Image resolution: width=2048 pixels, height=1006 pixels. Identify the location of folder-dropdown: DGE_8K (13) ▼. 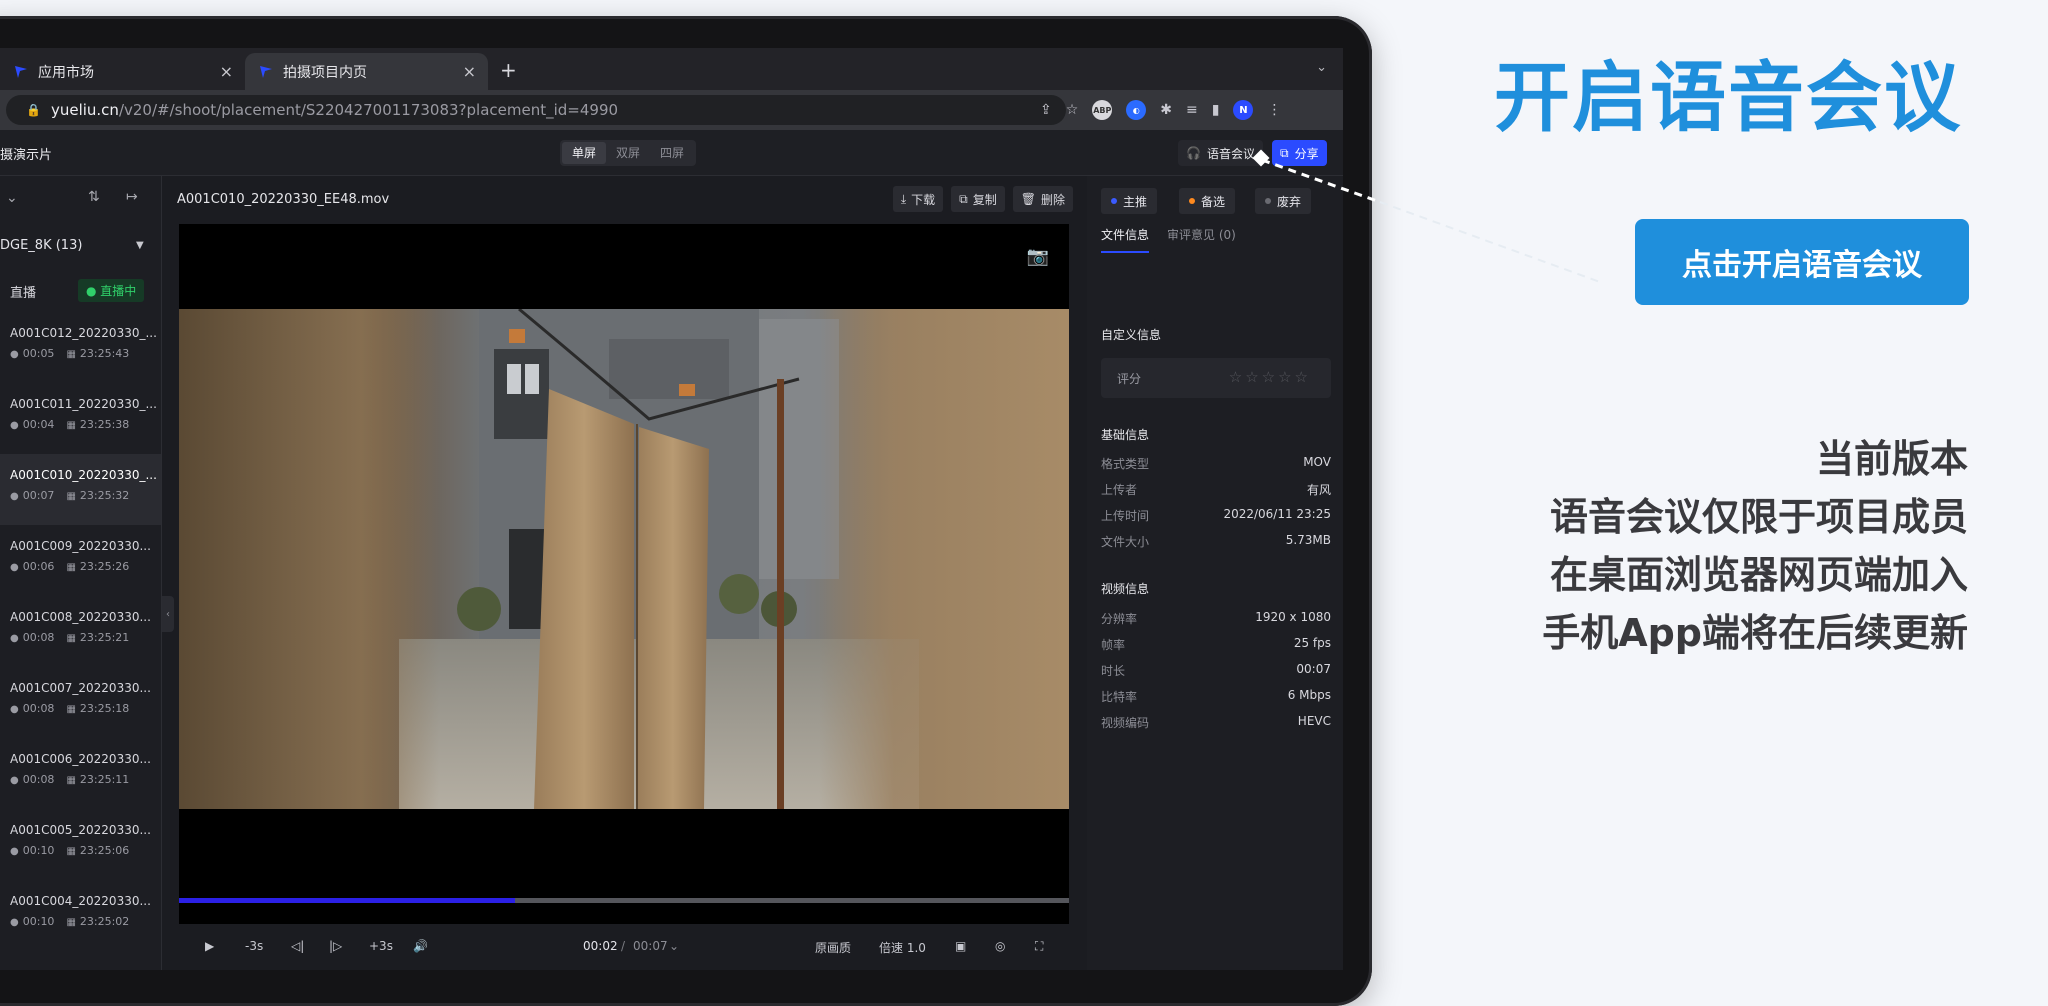
(80, 246).